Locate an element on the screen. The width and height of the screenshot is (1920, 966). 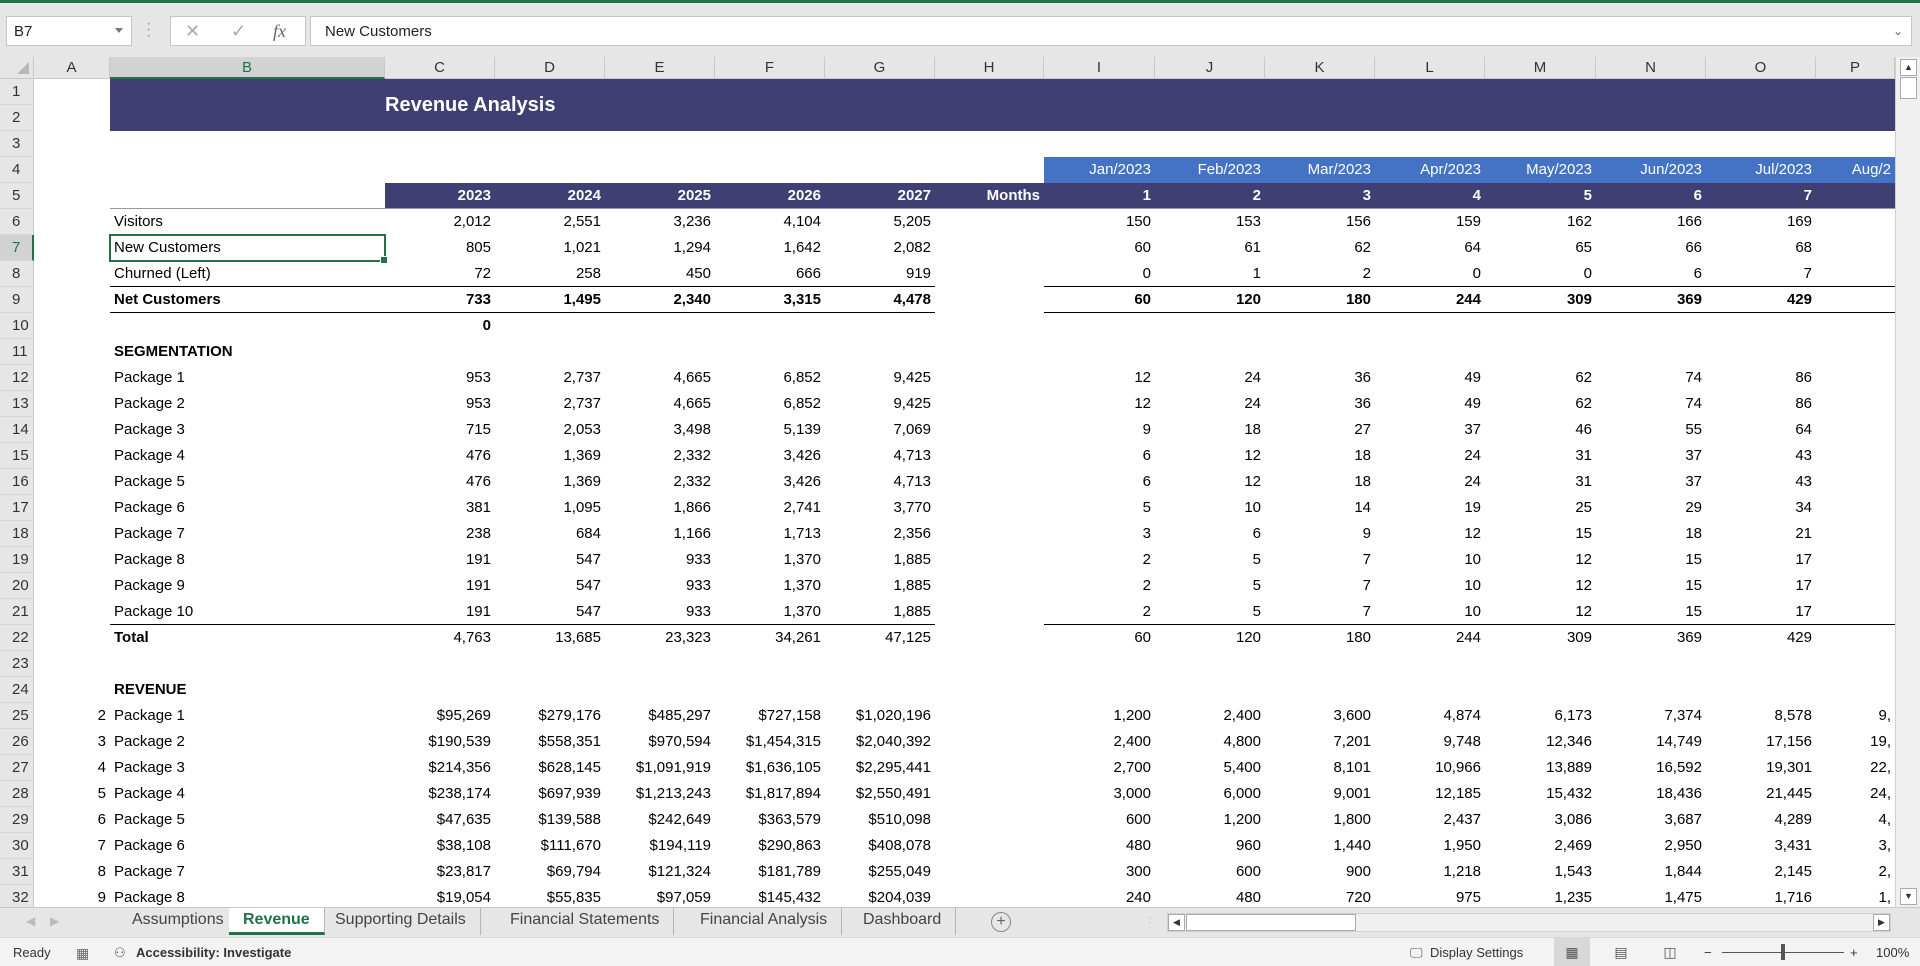
package-label: Package 1 is located at coordinates (247, 378).